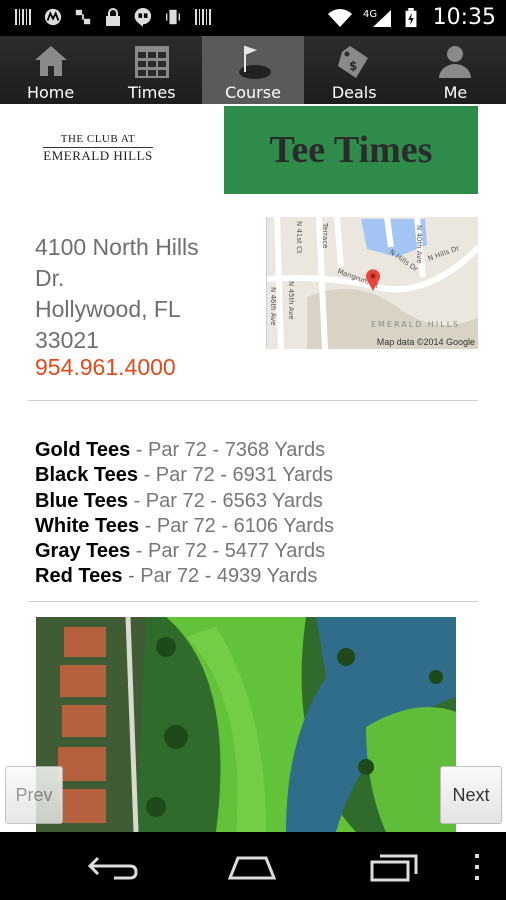 Image resolution: width=506 pixels, height=900 pixels. I want to click on map-street-8: N 41st Ct, so click(299, 237).